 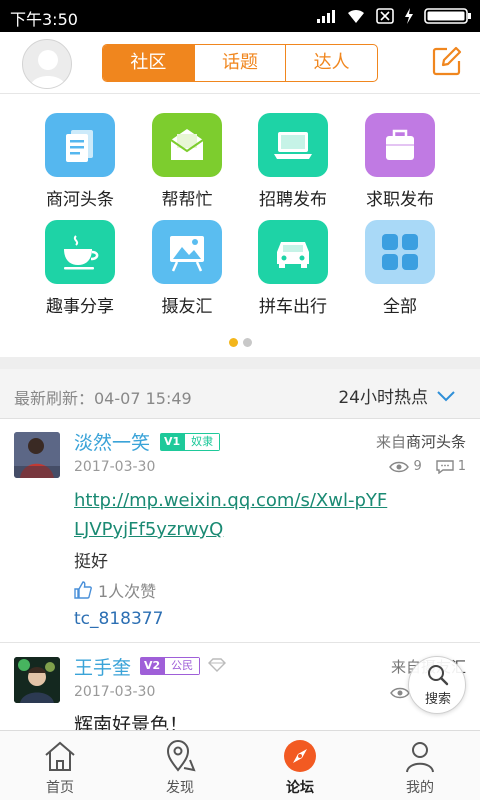 What do you see at coordinates (436, 442) in the screenshot?
I see `source-board: 商河头条` at bounding box center [436, 442].